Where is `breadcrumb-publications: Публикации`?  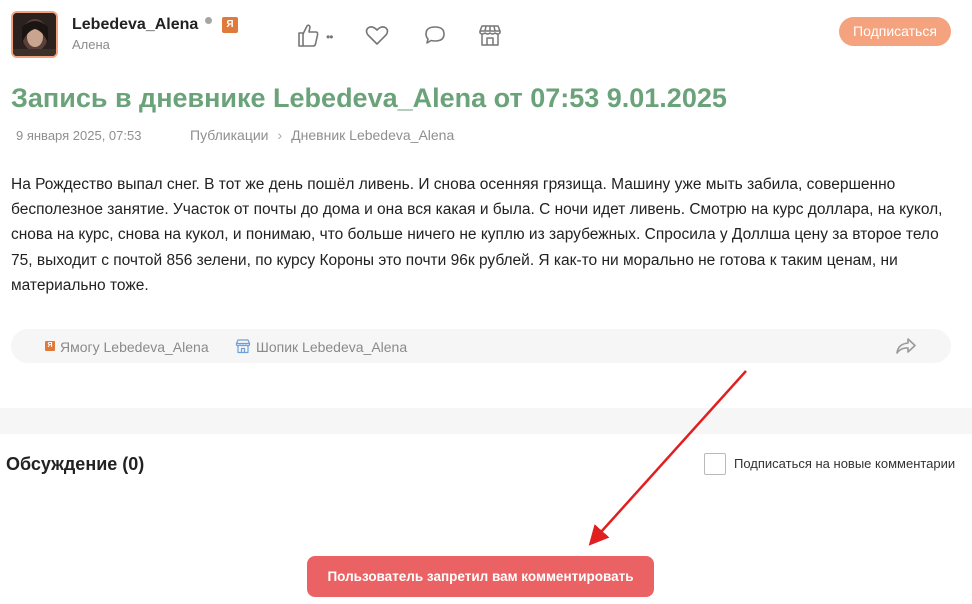 breadcrumb-publications: Публикации is located at coordinates (229, 135).